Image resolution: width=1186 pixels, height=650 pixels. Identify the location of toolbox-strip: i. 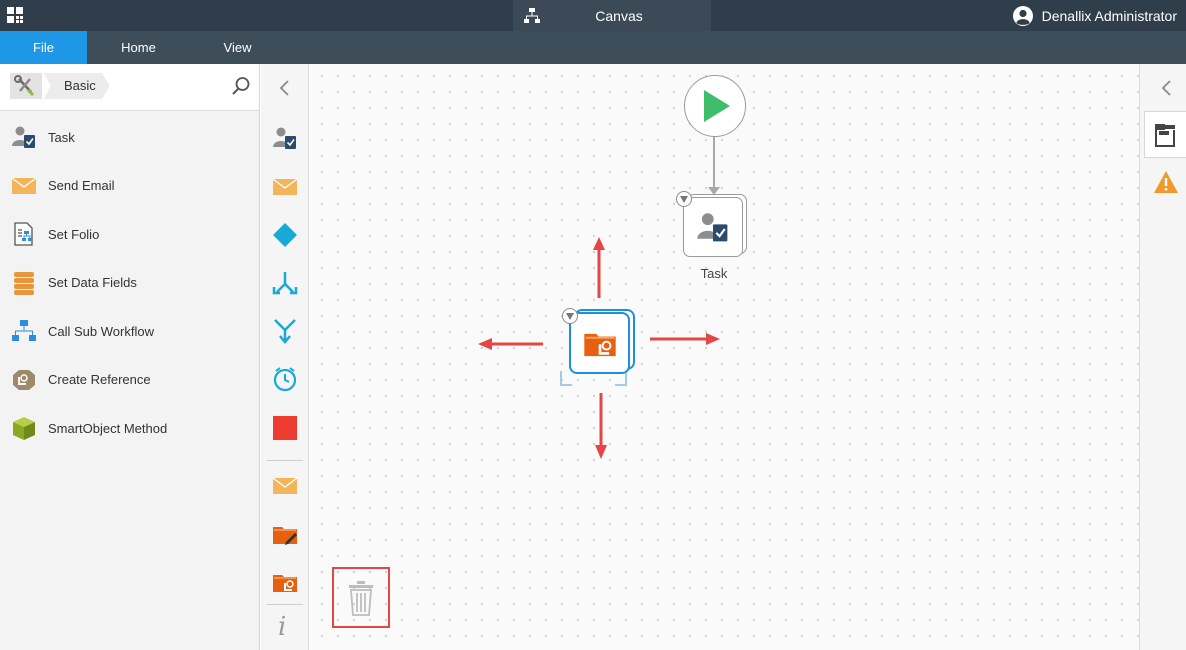
(285, 357).